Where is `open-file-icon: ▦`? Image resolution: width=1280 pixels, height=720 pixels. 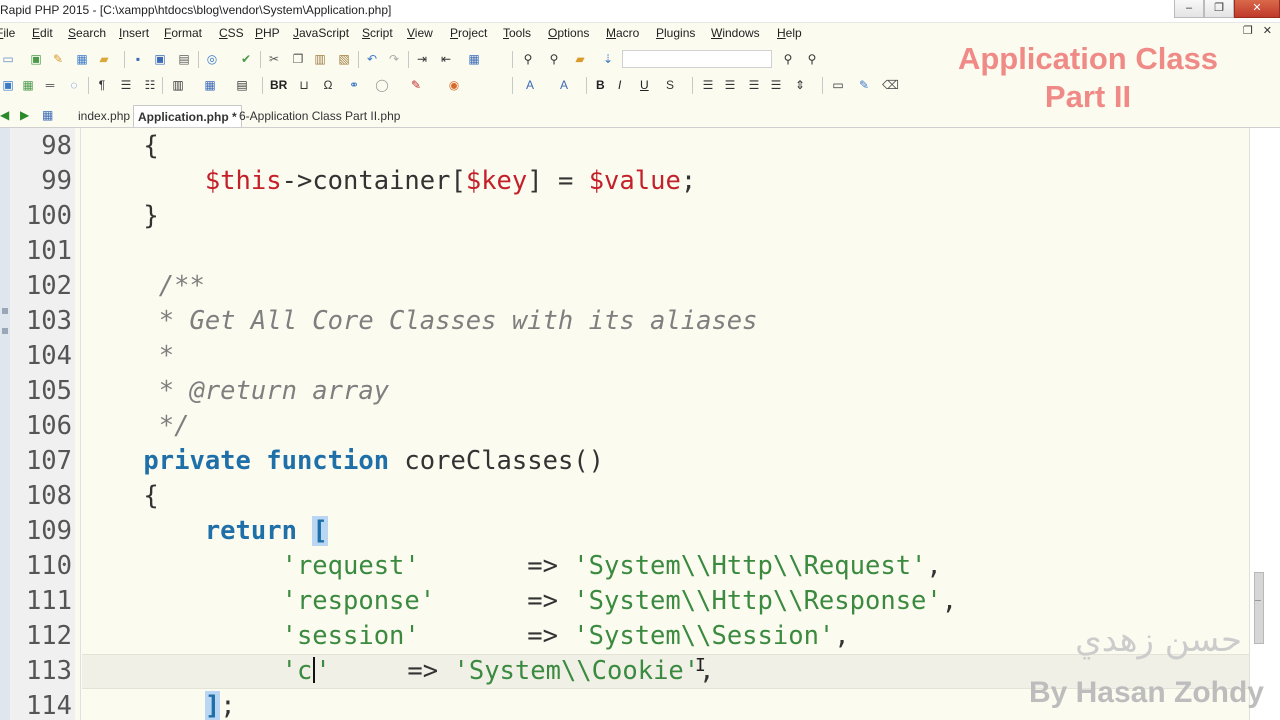 open-file-icon: ▦ is located at coordinates (82, 59).